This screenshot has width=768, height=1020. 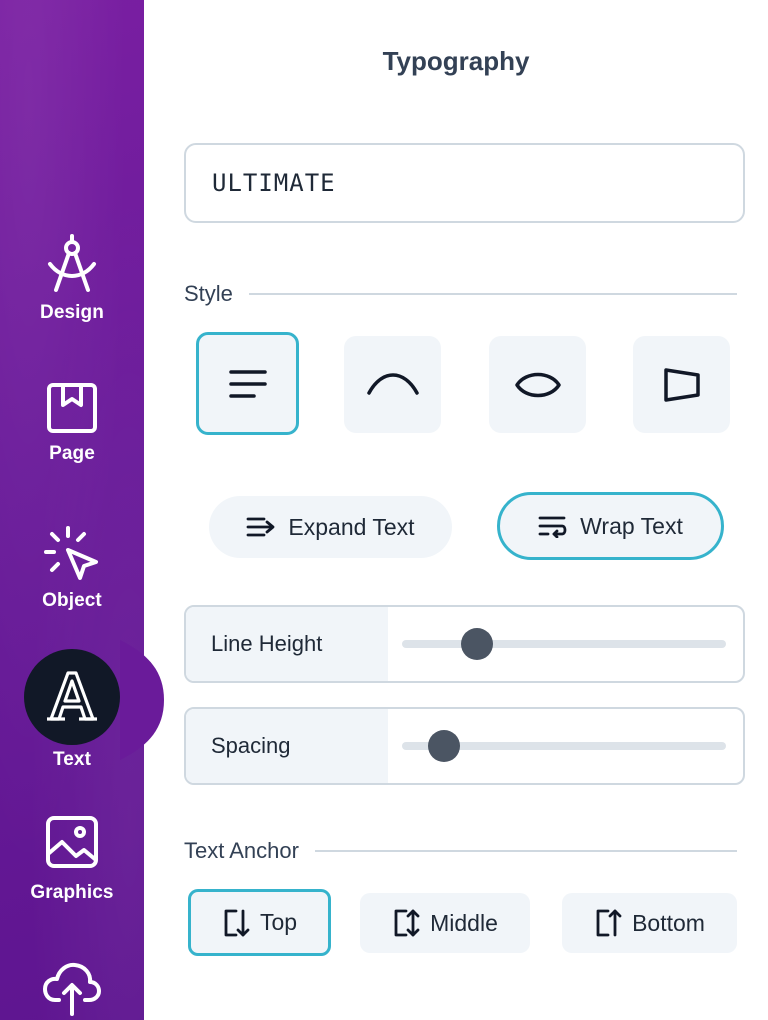 I want to click on anchor-middle-button: Middle, so click(x=445, y=923).